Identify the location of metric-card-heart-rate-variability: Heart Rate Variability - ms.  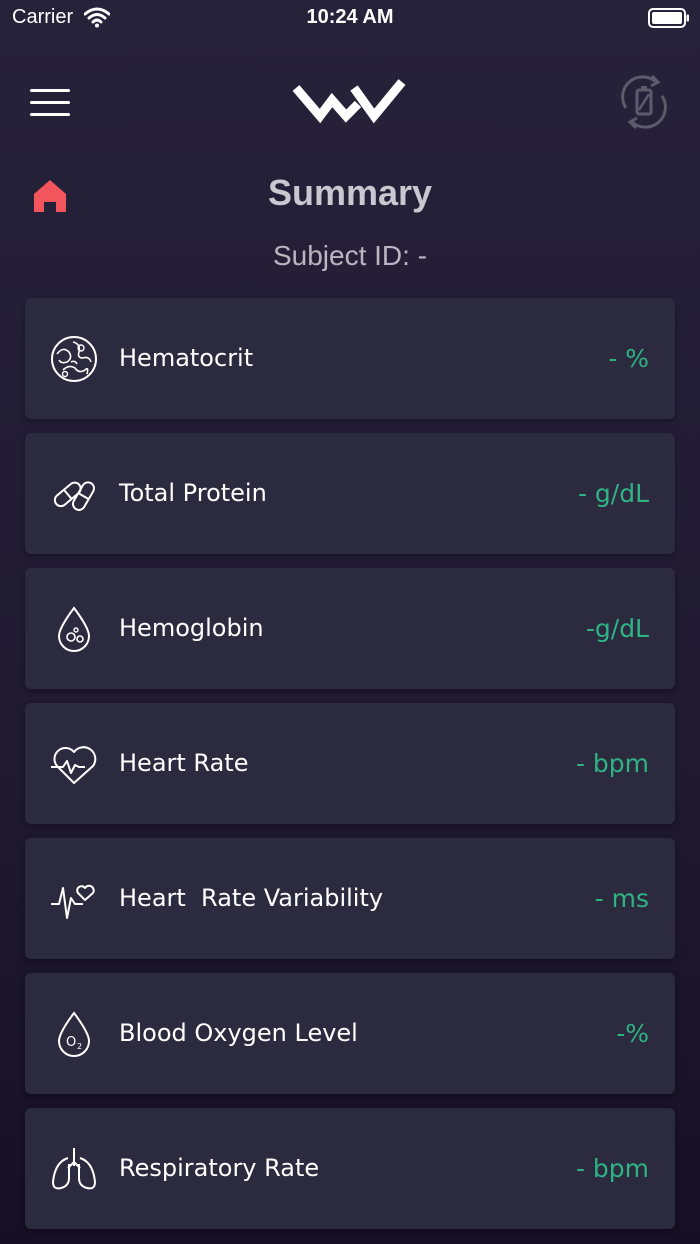
(350, 898).